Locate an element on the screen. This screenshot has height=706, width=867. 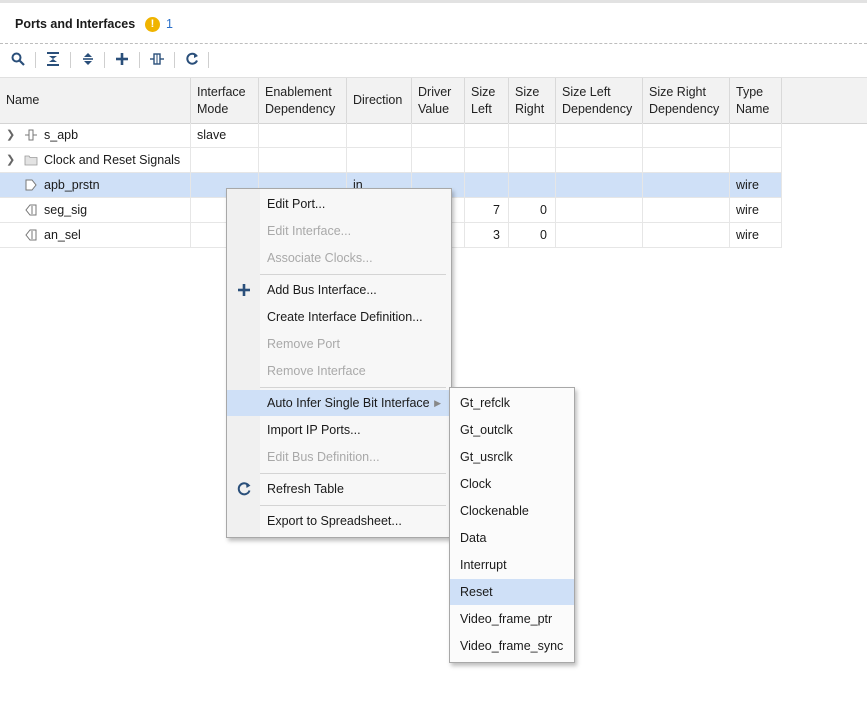
size-left-cell: 3 is located at coordinates (487, 235).